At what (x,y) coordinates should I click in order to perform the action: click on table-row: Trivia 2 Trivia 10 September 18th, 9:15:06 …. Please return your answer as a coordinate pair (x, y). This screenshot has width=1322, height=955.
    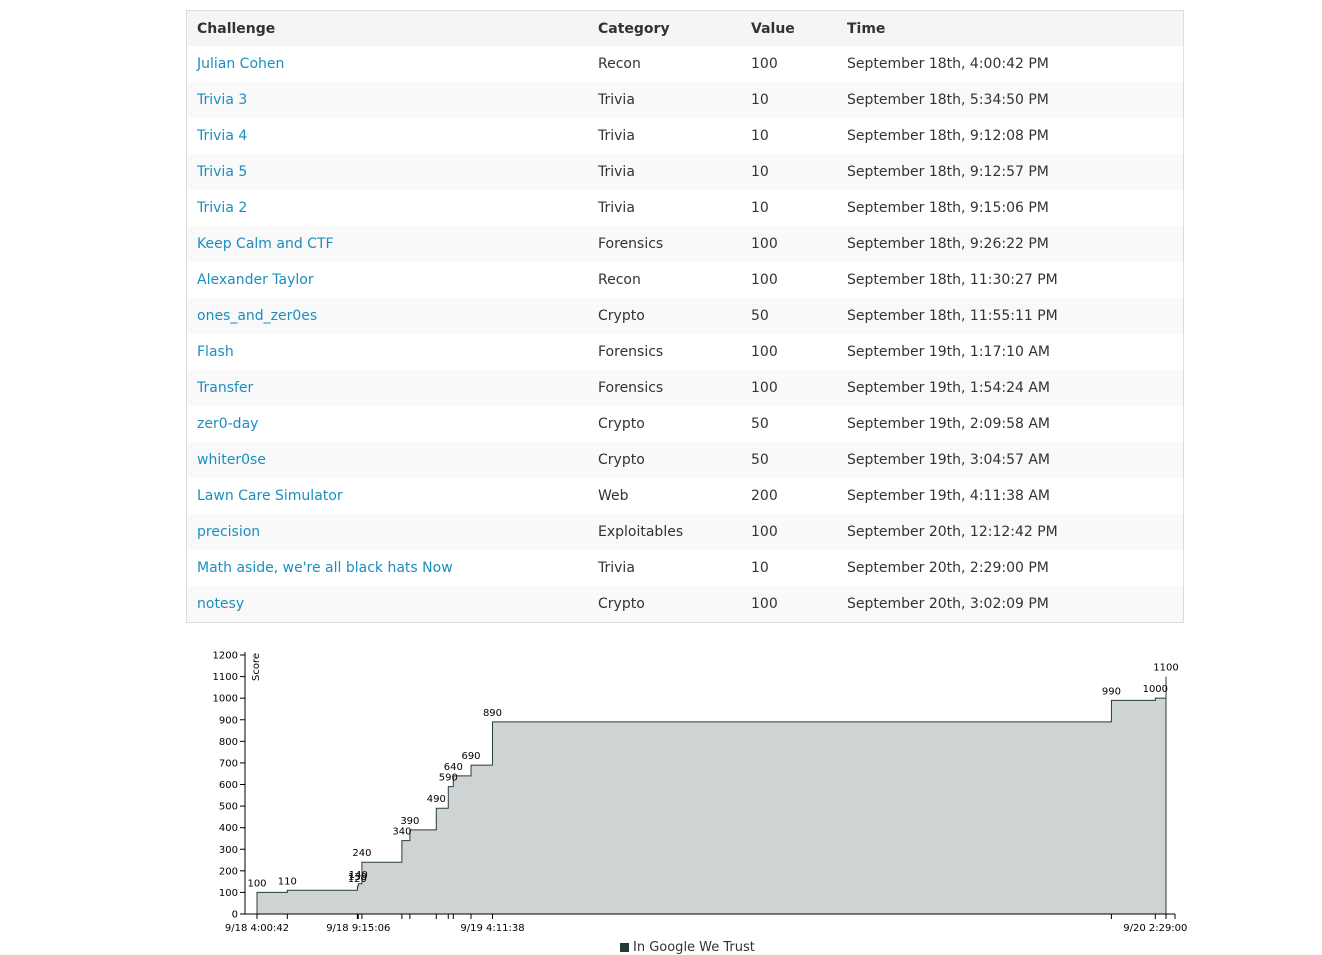
    Looking at the image, I should click on (685, 208).